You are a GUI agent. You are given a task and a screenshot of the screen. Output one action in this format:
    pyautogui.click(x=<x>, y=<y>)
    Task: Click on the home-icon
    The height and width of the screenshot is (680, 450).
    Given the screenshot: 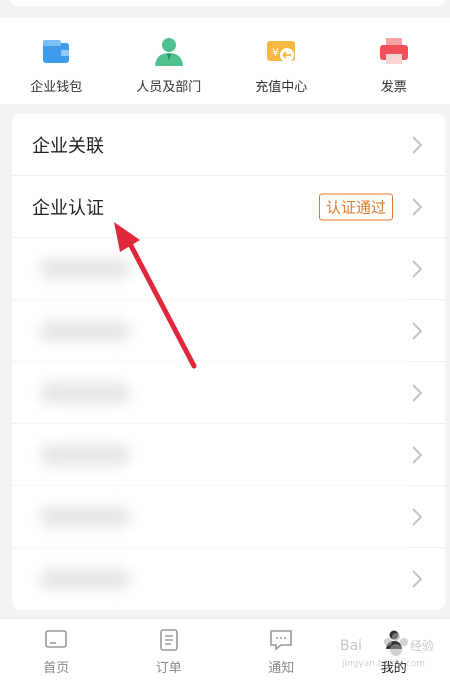 What is the action you would take?
    pyautogui.click(x=56, y=639)
    